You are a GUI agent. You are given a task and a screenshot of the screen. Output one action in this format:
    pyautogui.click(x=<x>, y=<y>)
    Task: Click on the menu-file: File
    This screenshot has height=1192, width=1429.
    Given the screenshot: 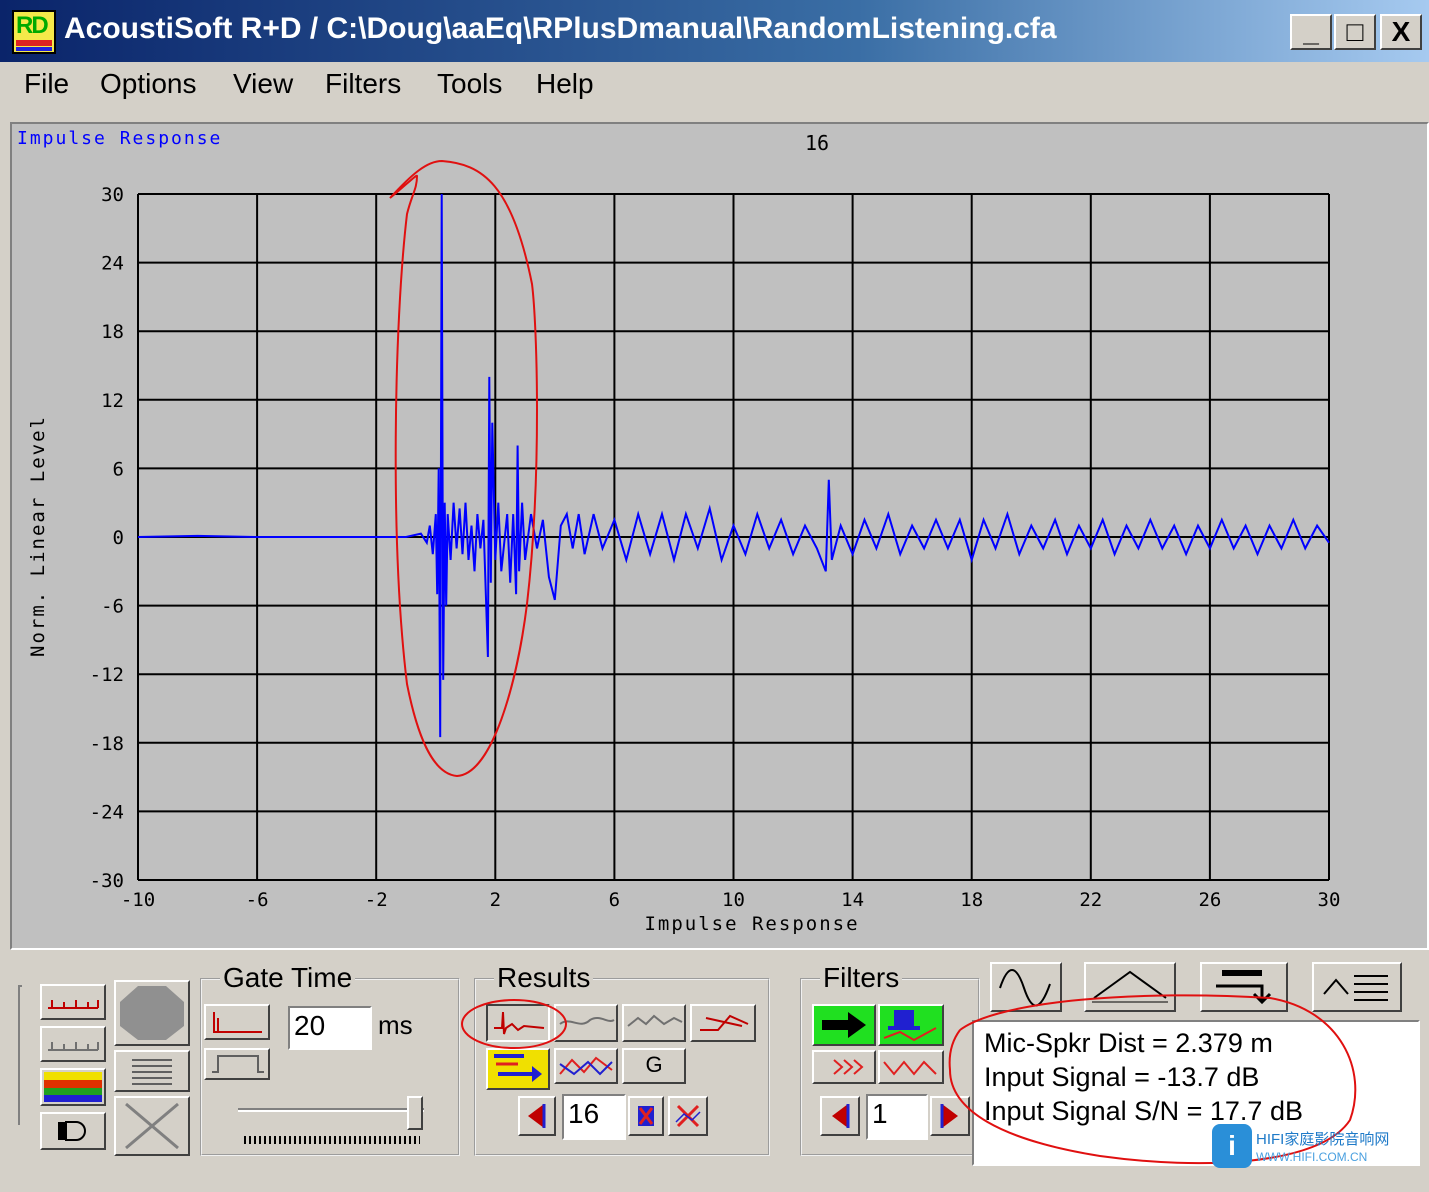 What is the action you would take?
    pyautogui.click(x=46, y=84)
    